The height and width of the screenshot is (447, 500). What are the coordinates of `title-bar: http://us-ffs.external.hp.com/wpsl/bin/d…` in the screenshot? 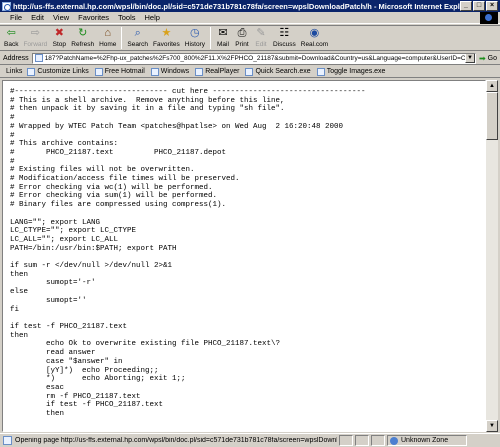 It's located at (250, 6).